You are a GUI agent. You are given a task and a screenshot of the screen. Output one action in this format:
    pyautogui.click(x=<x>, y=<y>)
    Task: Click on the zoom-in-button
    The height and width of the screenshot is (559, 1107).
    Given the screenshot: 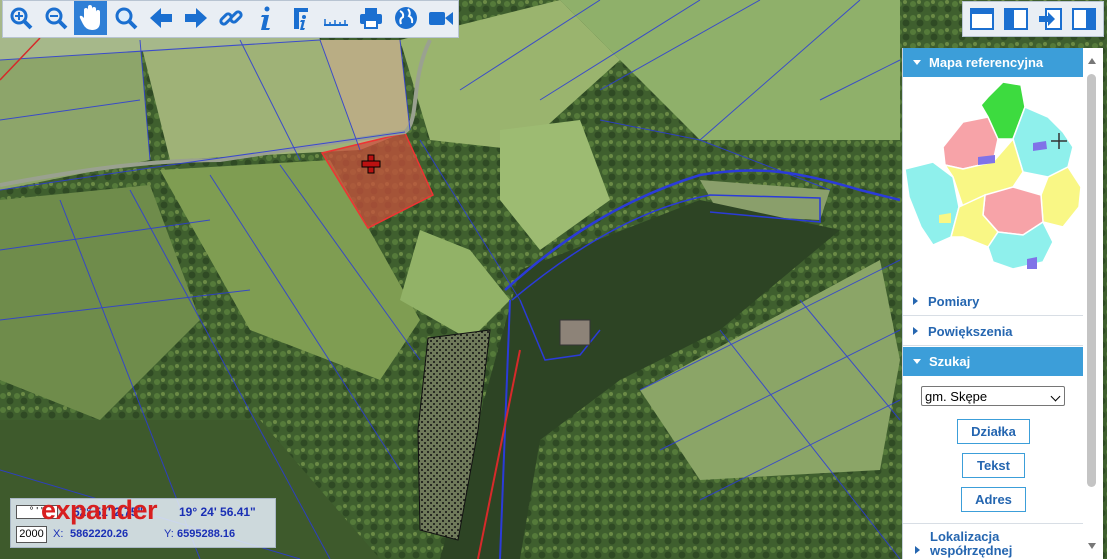 What is the action you would take?
    pyautogui.click(x=20, y=18)
    